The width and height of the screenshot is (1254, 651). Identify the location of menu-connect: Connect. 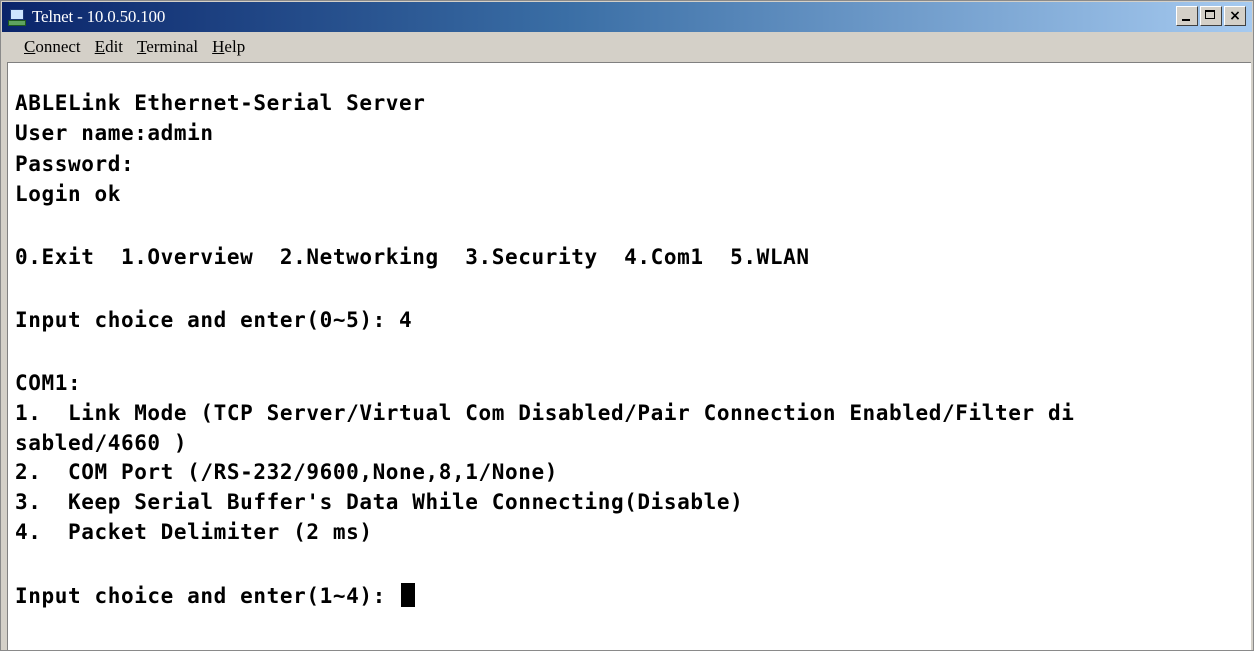
(52, 47).